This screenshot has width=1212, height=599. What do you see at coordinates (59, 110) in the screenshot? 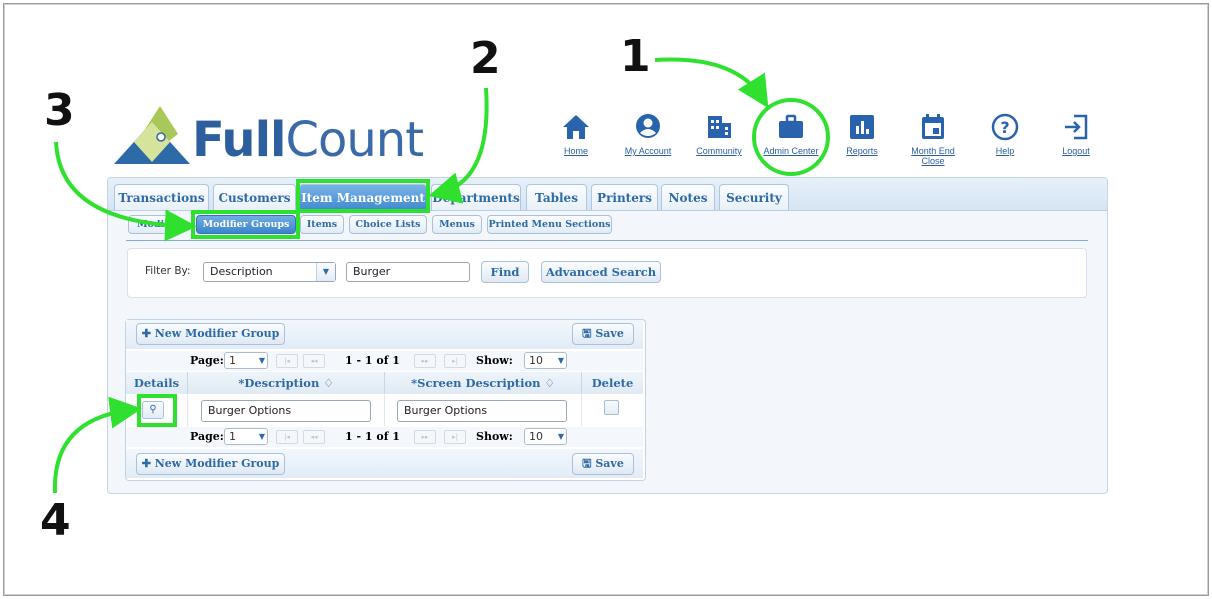
I see `step-number-3: 3` at bounding box center [59, 110].